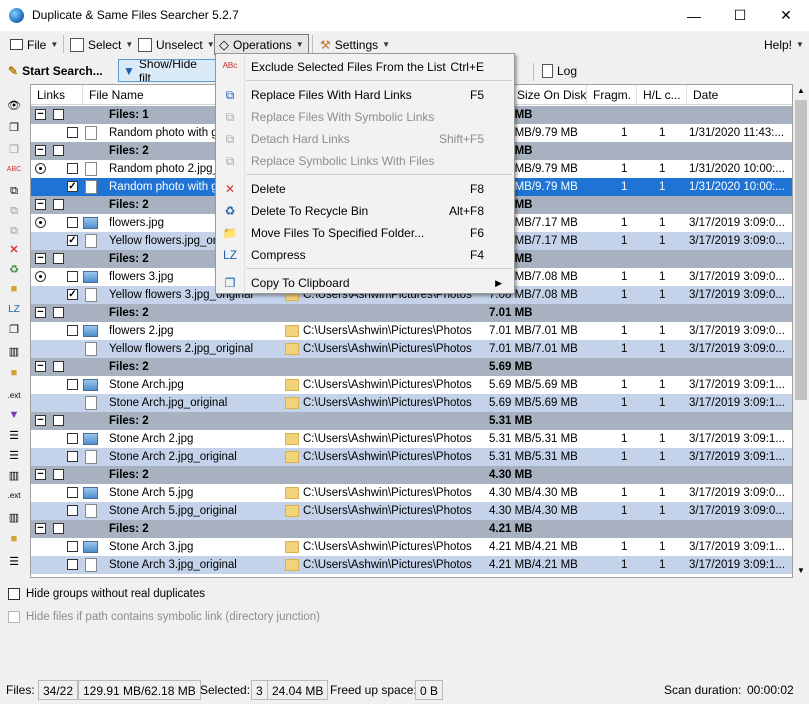 The height and width of the screenshot is (704, 809). I want to click on scroll-down-icon: ▼, so click(801, 570).